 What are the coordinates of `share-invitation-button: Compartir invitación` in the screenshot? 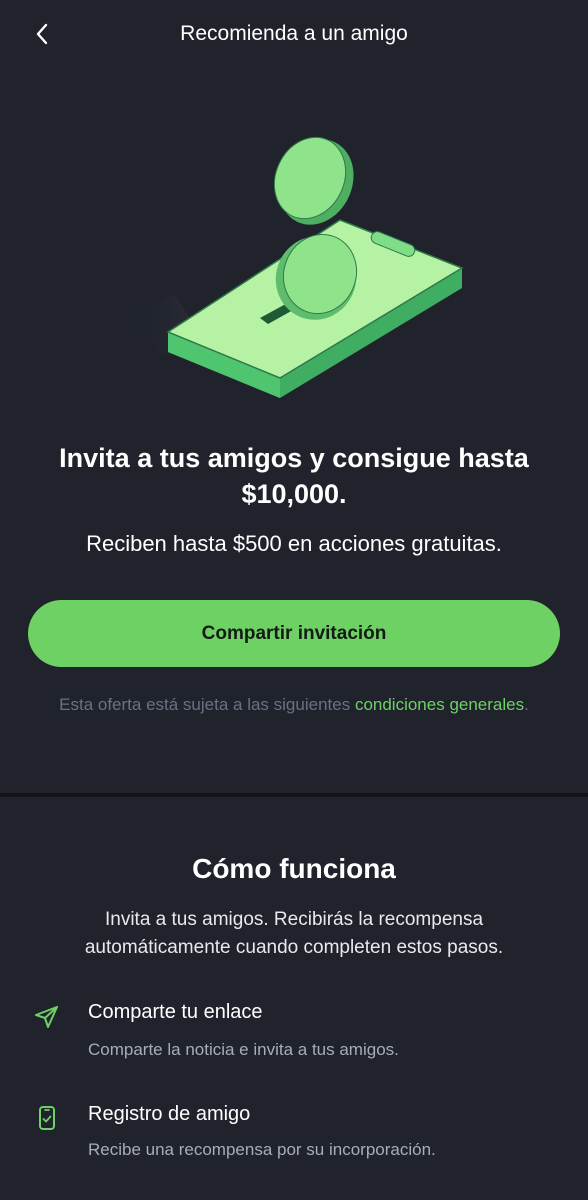 It's located at (294, 633).